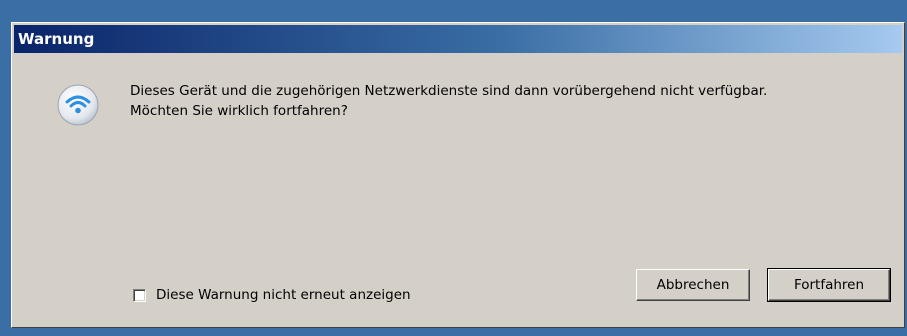 The height and width of the screenshot is (336, 907). I want to click on wifi-icon, so click(78, 105).